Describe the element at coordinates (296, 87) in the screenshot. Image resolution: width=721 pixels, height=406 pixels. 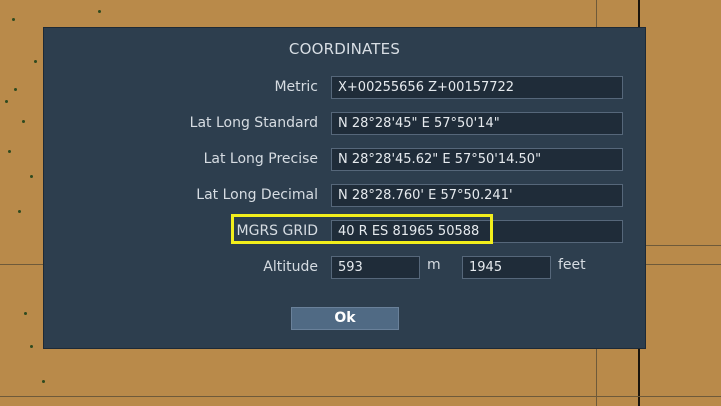
I see `metric-label: Metric` at that location.